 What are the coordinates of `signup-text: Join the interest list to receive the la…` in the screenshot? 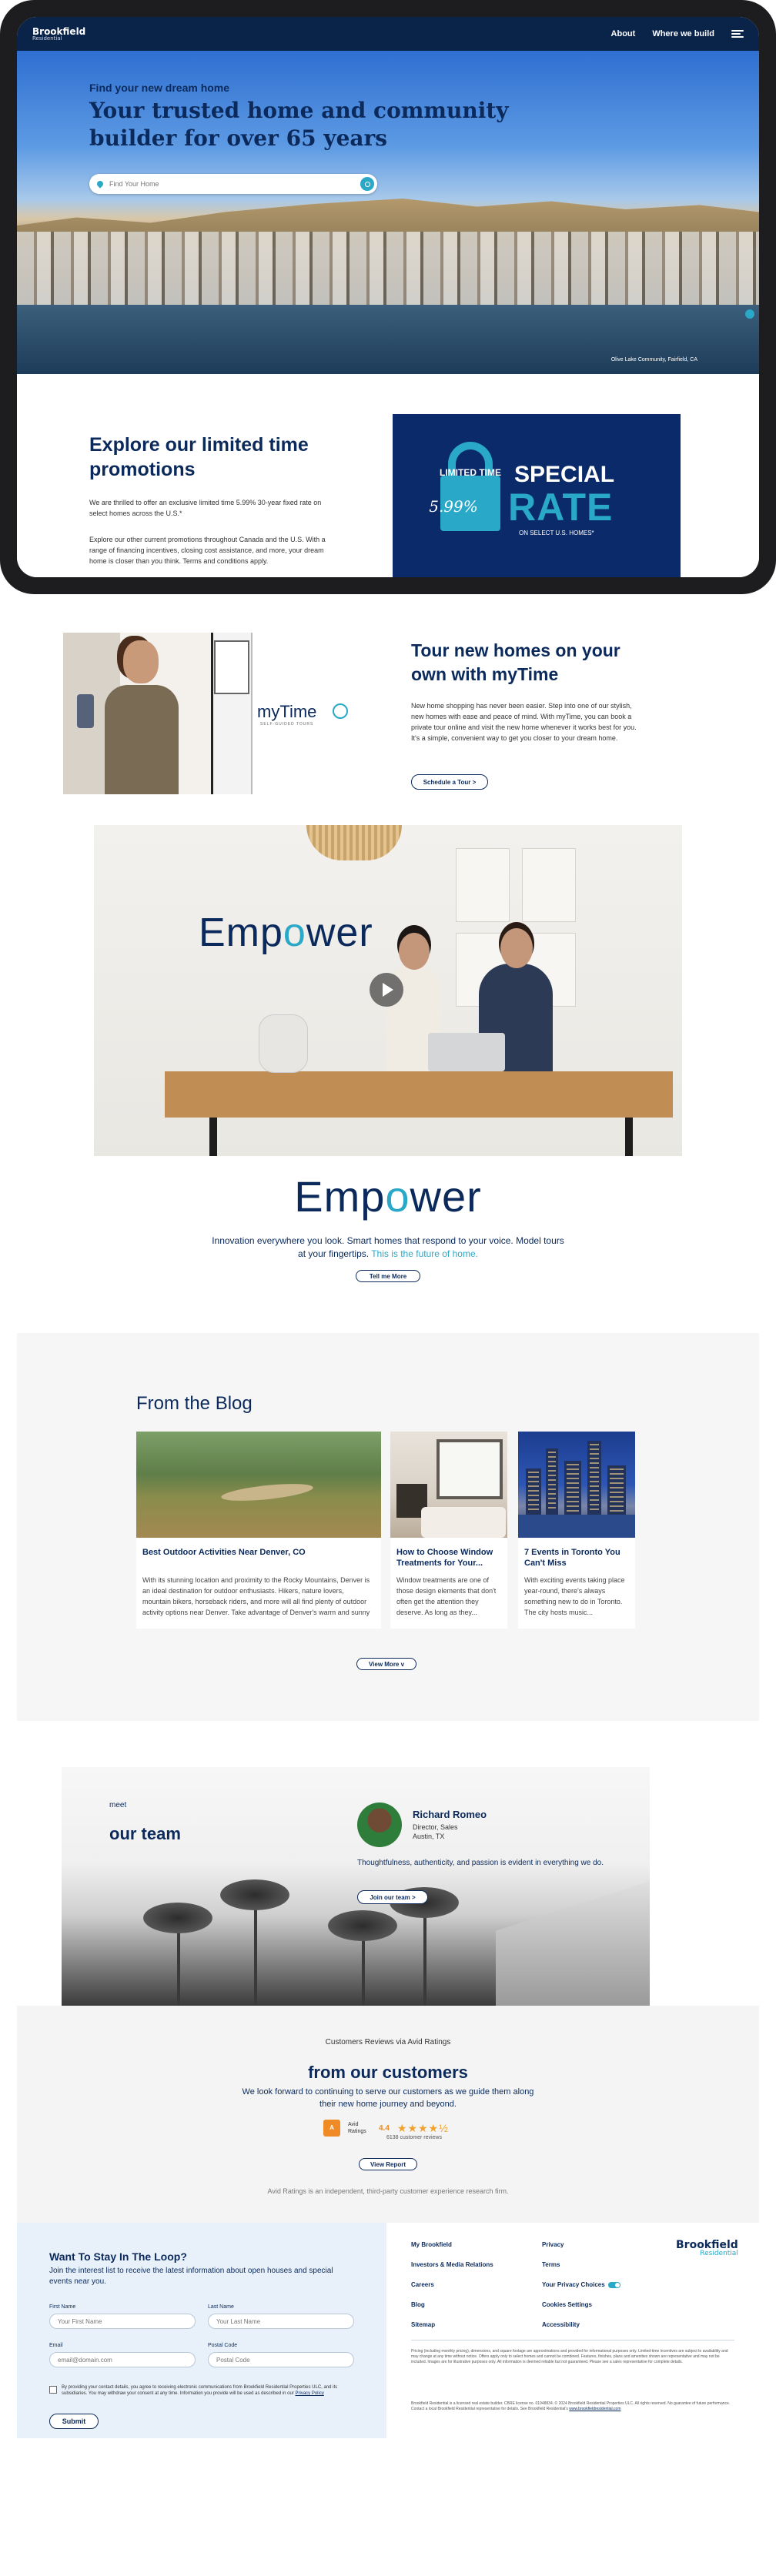 It's located at (191, 2276).